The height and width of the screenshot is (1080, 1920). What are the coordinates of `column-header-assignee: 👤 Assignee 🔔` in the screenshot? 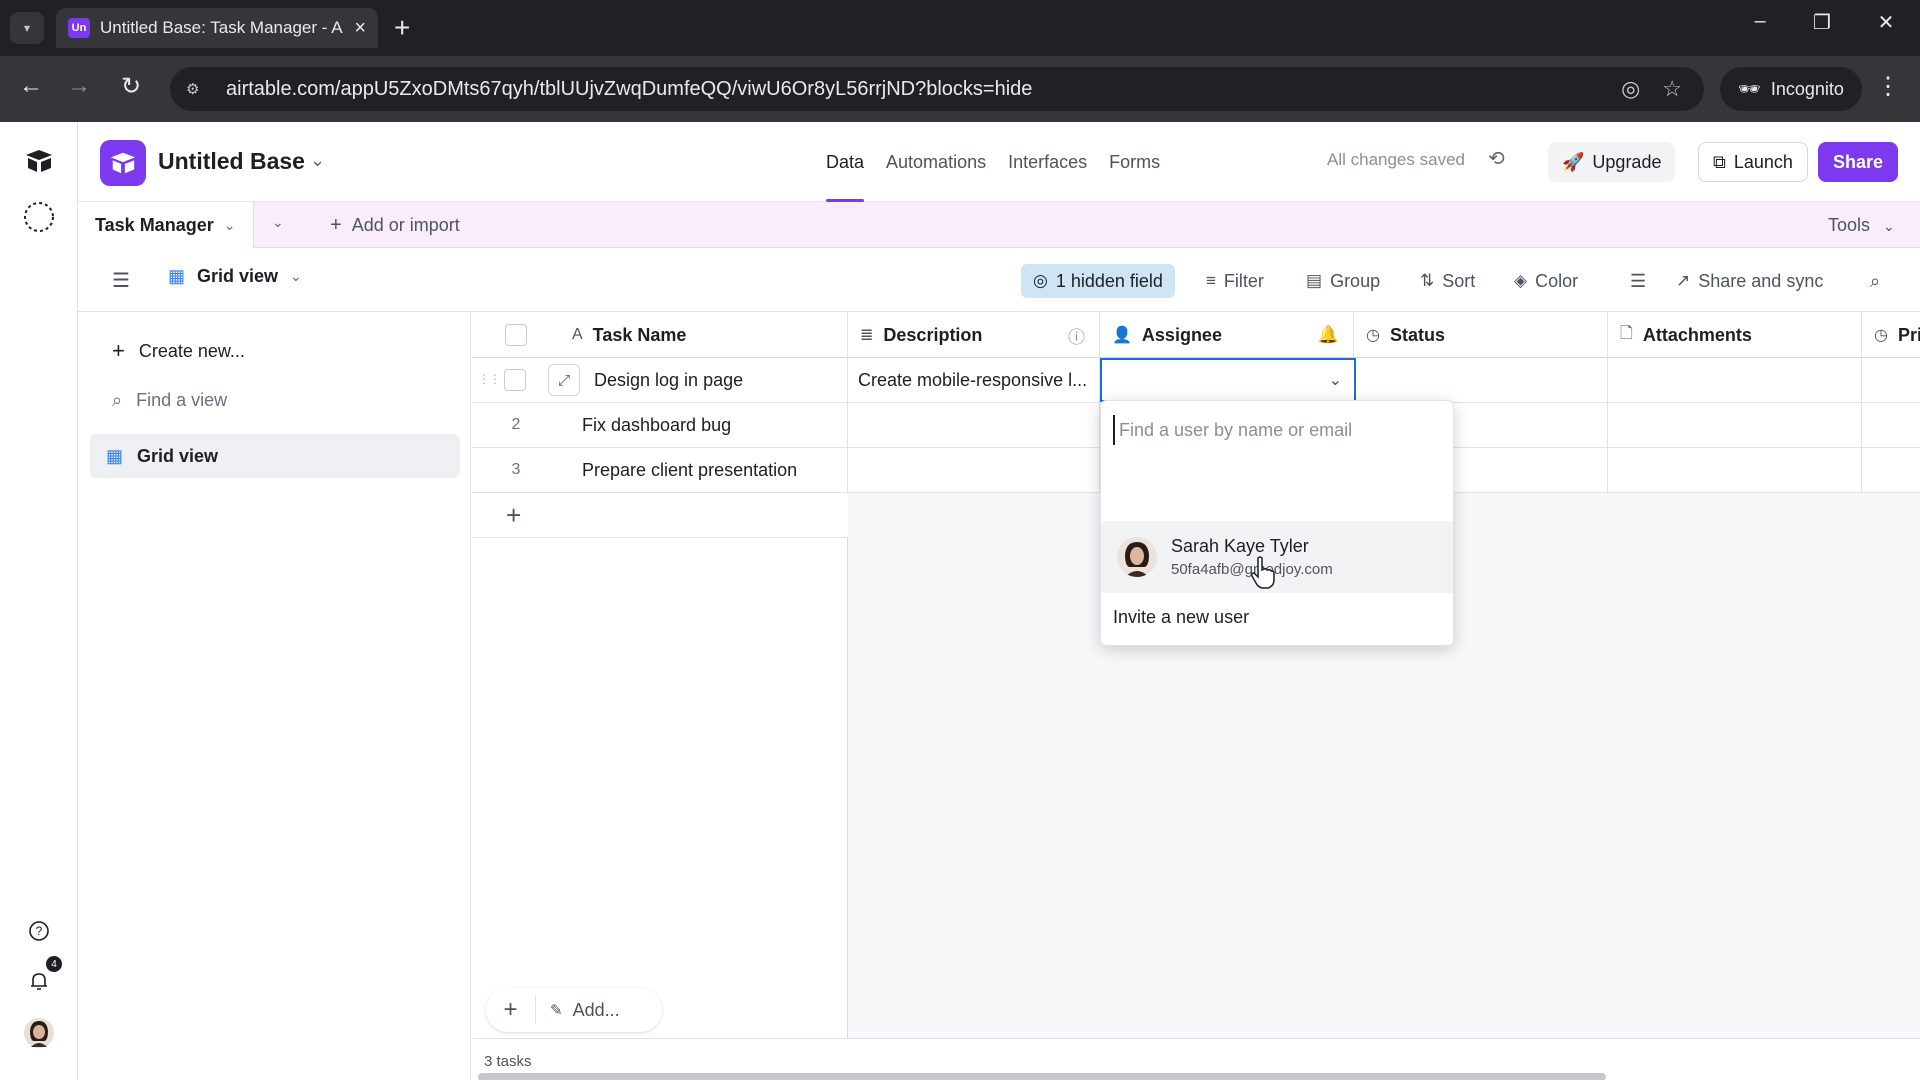 It's located at (1227, 335).